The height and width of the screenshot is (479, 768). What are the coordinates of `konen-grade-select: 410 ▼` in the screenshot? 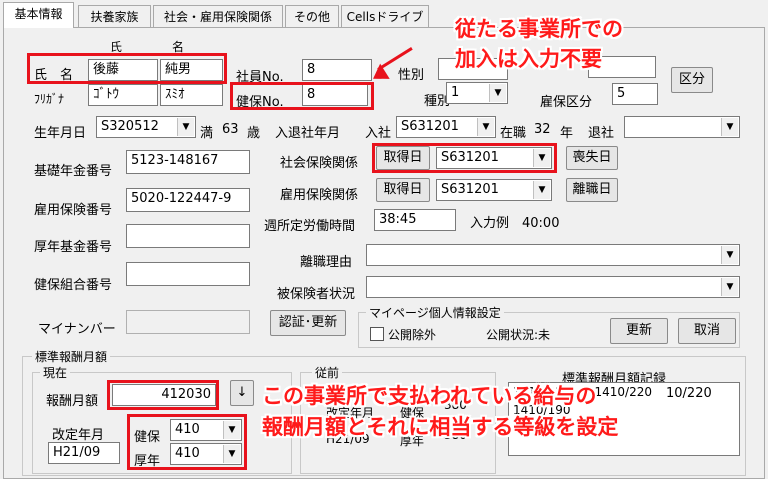 It's located at (206, 454).